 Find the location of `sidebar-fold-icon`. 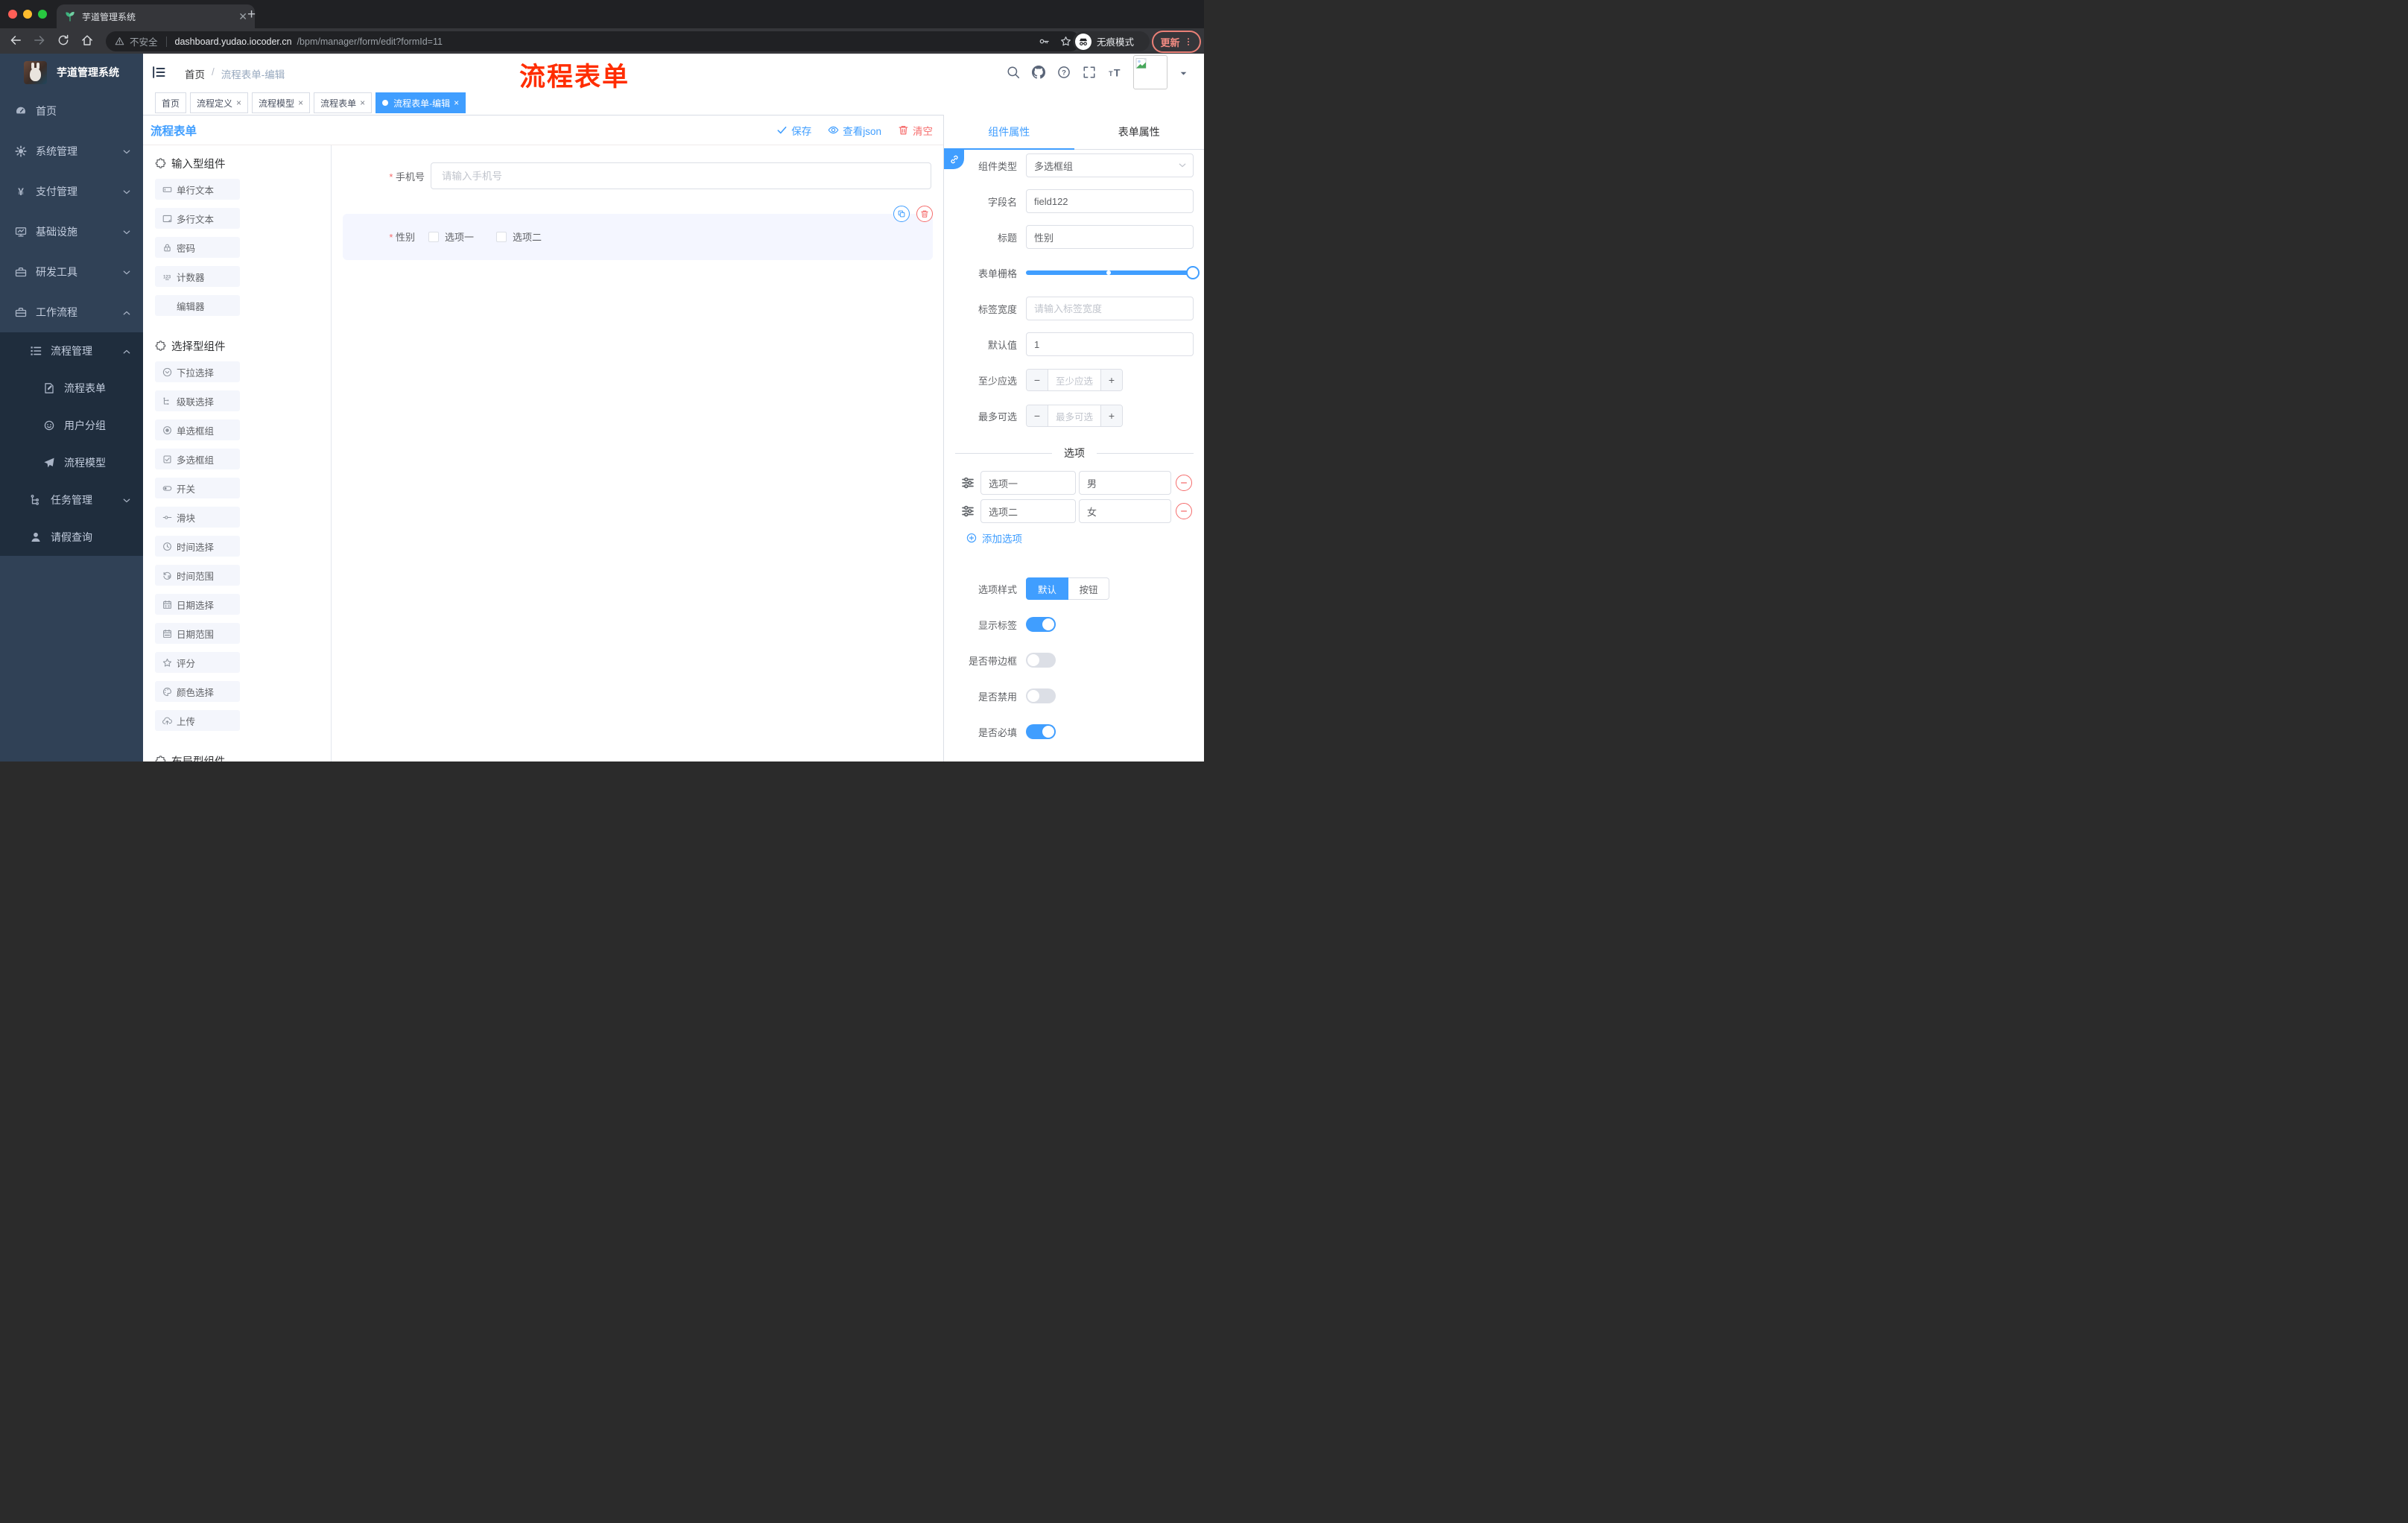

sidebar-fold-icon is located at coordinates (158, 72).